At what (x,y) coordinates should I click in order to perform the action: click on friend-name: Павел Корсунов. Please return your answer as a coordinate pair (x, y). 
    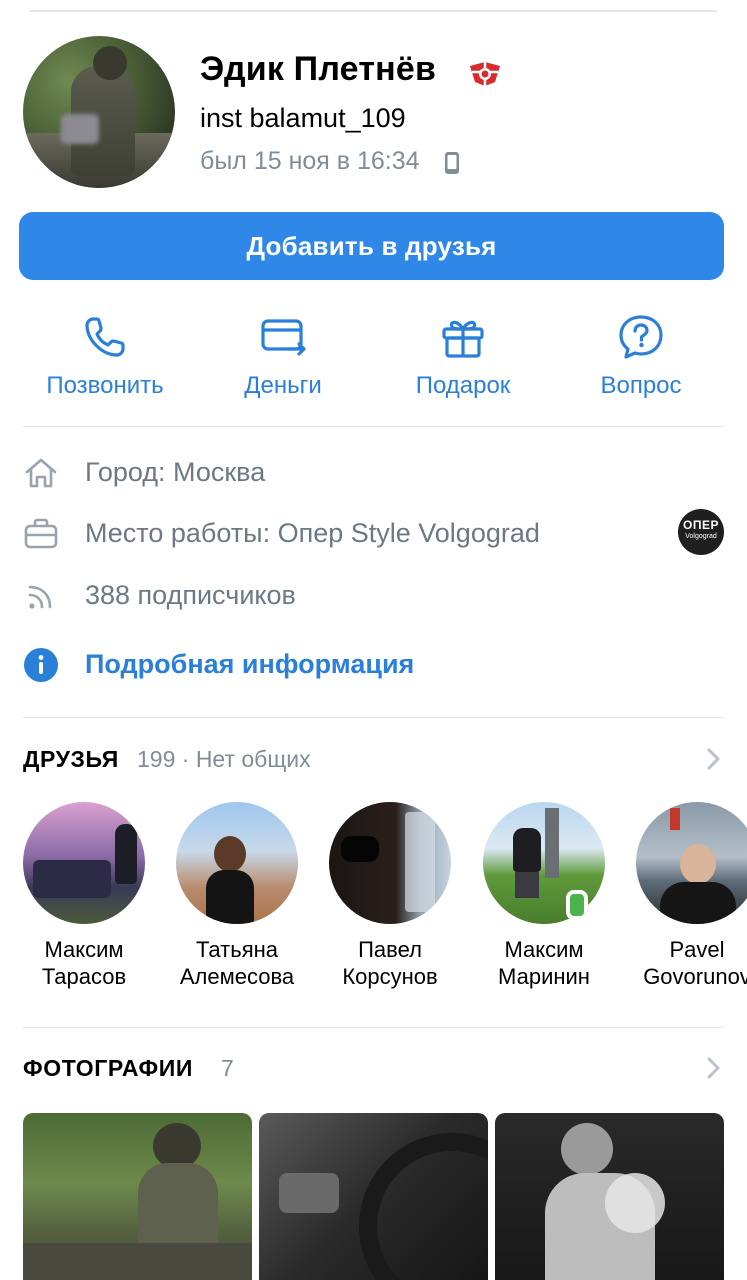
    Looking at the image, I should click on (390, 963).